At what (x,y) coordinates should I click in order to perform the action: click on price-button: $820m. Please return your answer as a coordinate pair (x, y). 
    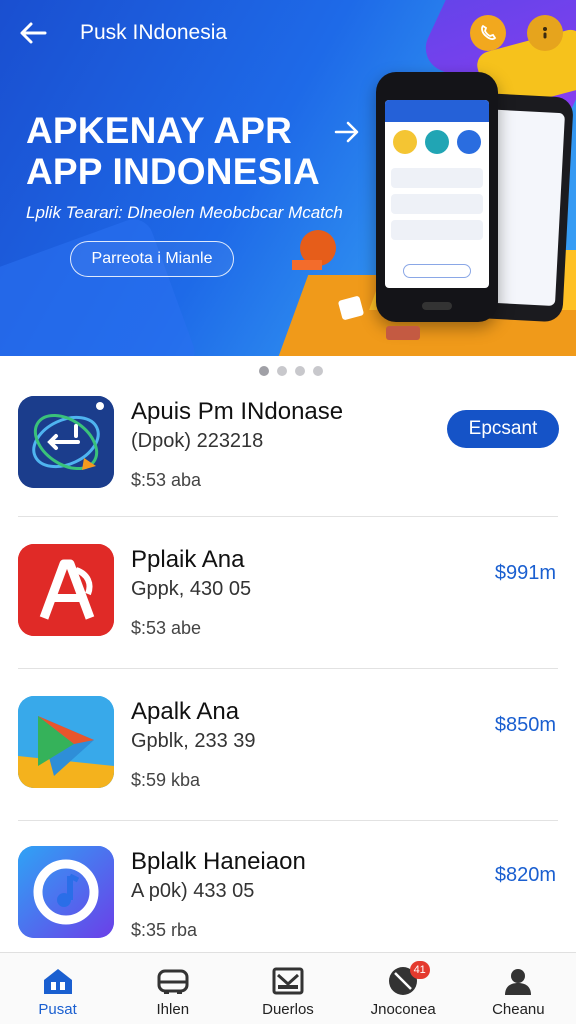
    Looking at the image, I should click on (525, 875).